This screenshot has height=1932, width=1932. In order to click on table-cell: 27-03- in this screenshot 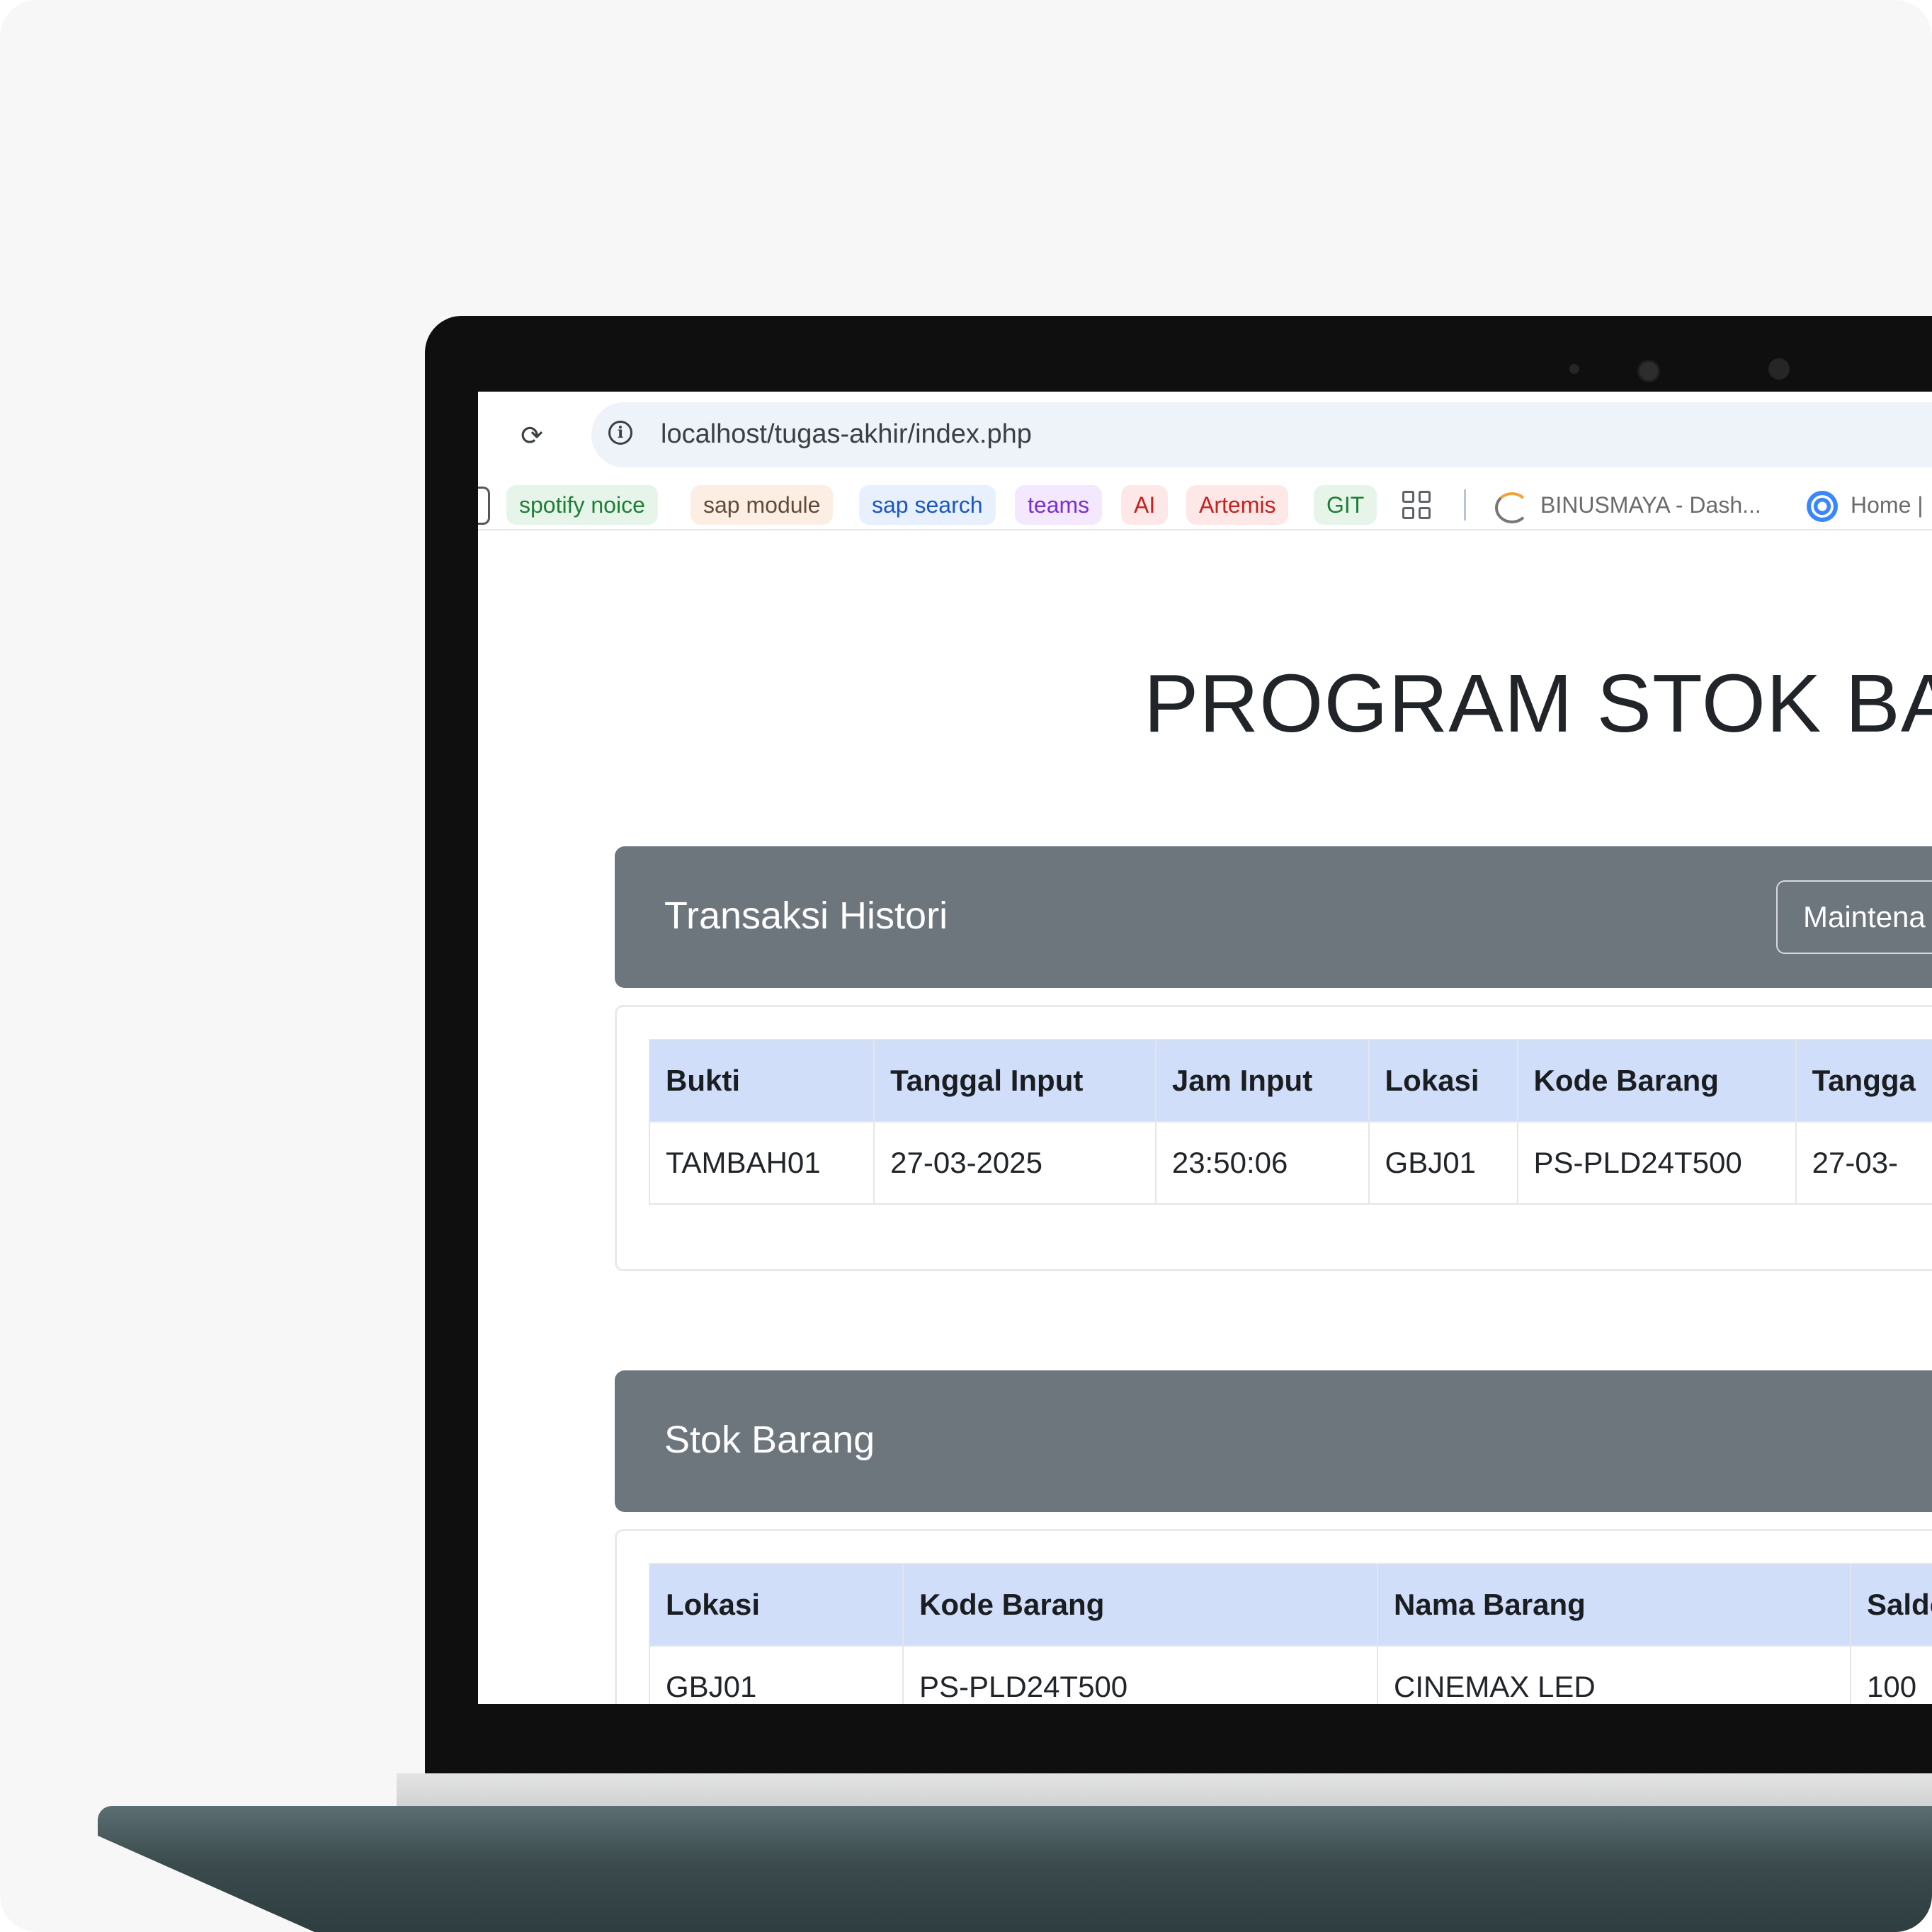, I will do `click(1863, 1163)`.